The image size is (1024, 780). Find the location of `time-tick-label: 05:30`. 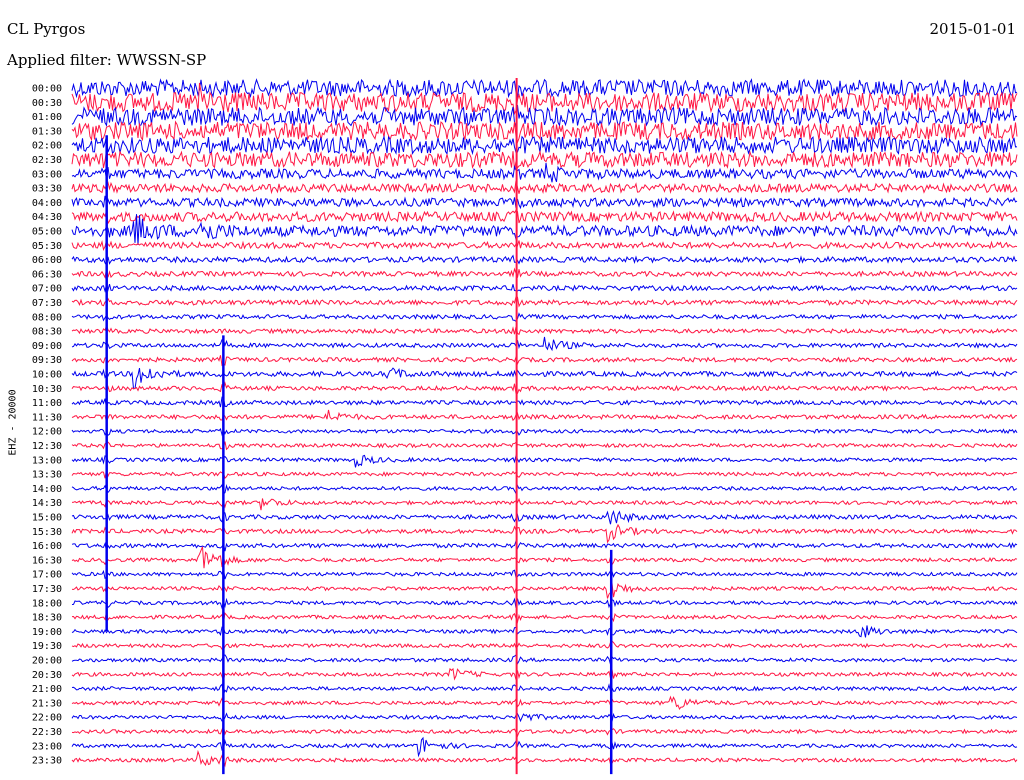

time-tick-label: 05:30 is located at coordinates (47, 246).